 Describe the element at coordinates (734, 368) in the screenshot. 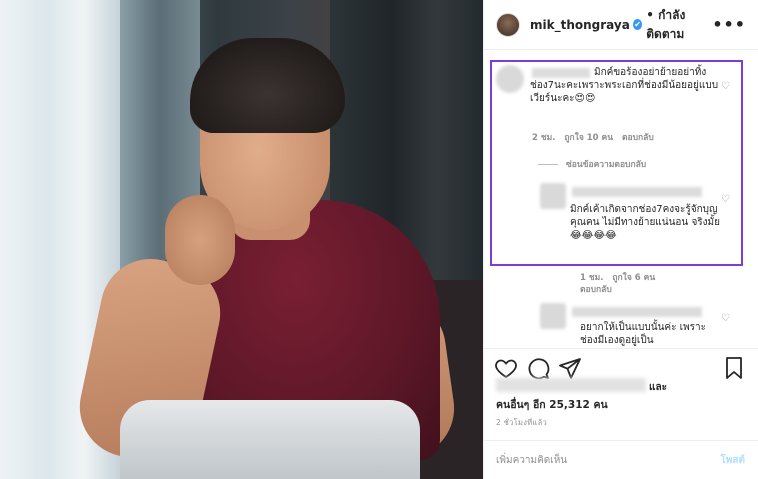

I see `bookmark-icon` at that location.